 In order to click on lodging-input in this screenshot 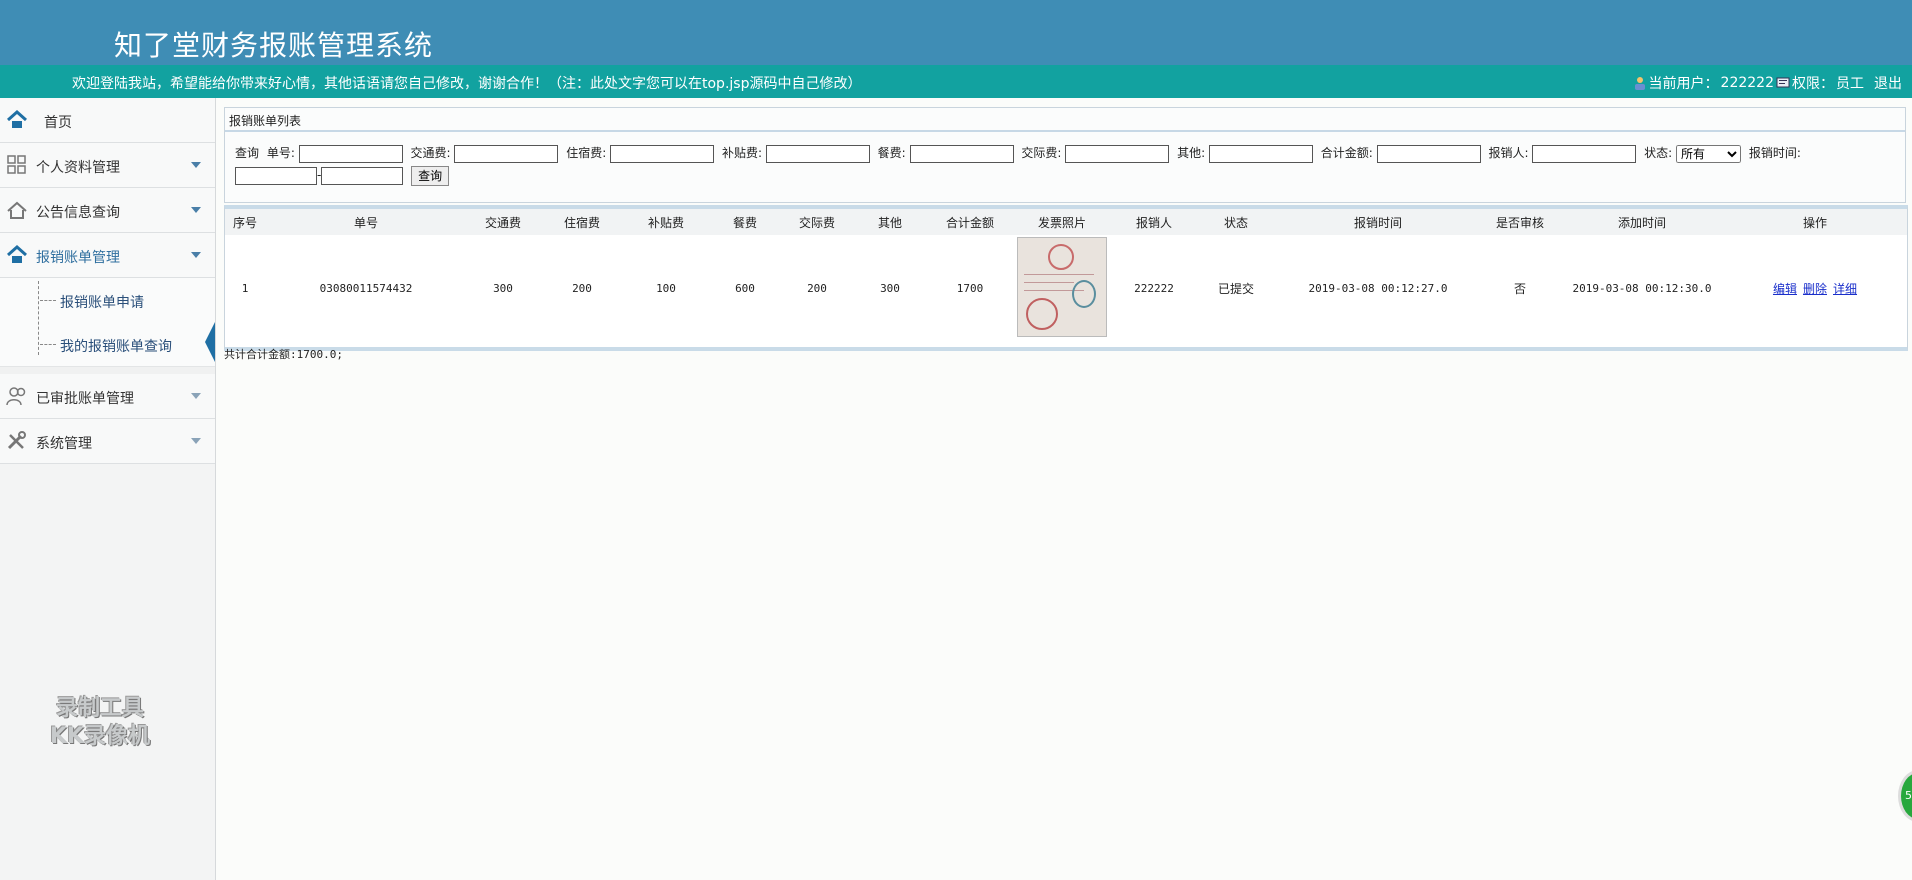, I will do `click(662, 153)`.